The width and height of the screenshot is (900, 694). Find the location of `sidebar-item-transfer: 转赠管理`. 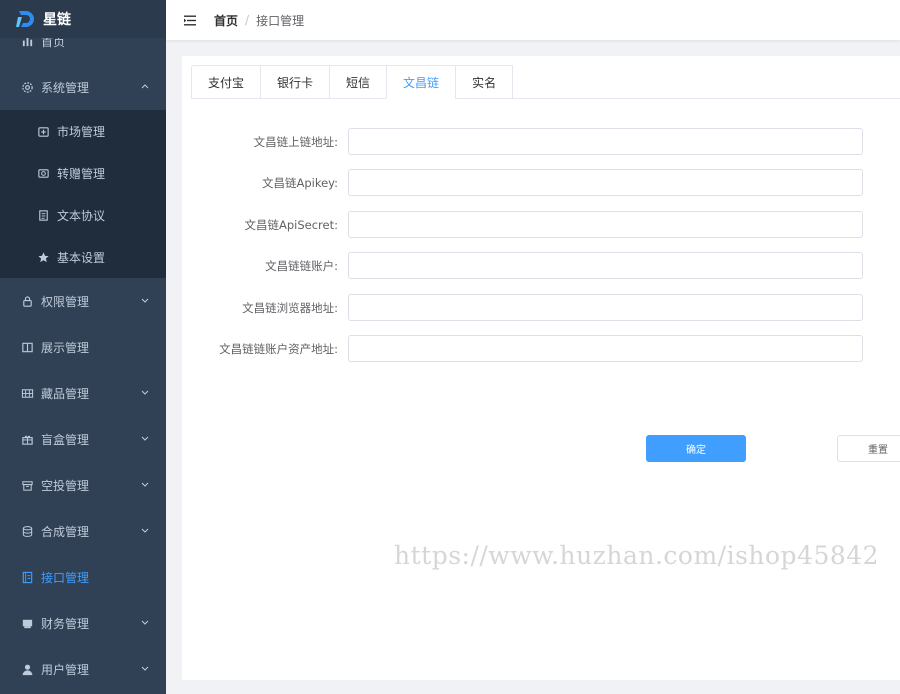

sidebar-item-transfer: 转赠管理 is located at coordinates (83, 173).